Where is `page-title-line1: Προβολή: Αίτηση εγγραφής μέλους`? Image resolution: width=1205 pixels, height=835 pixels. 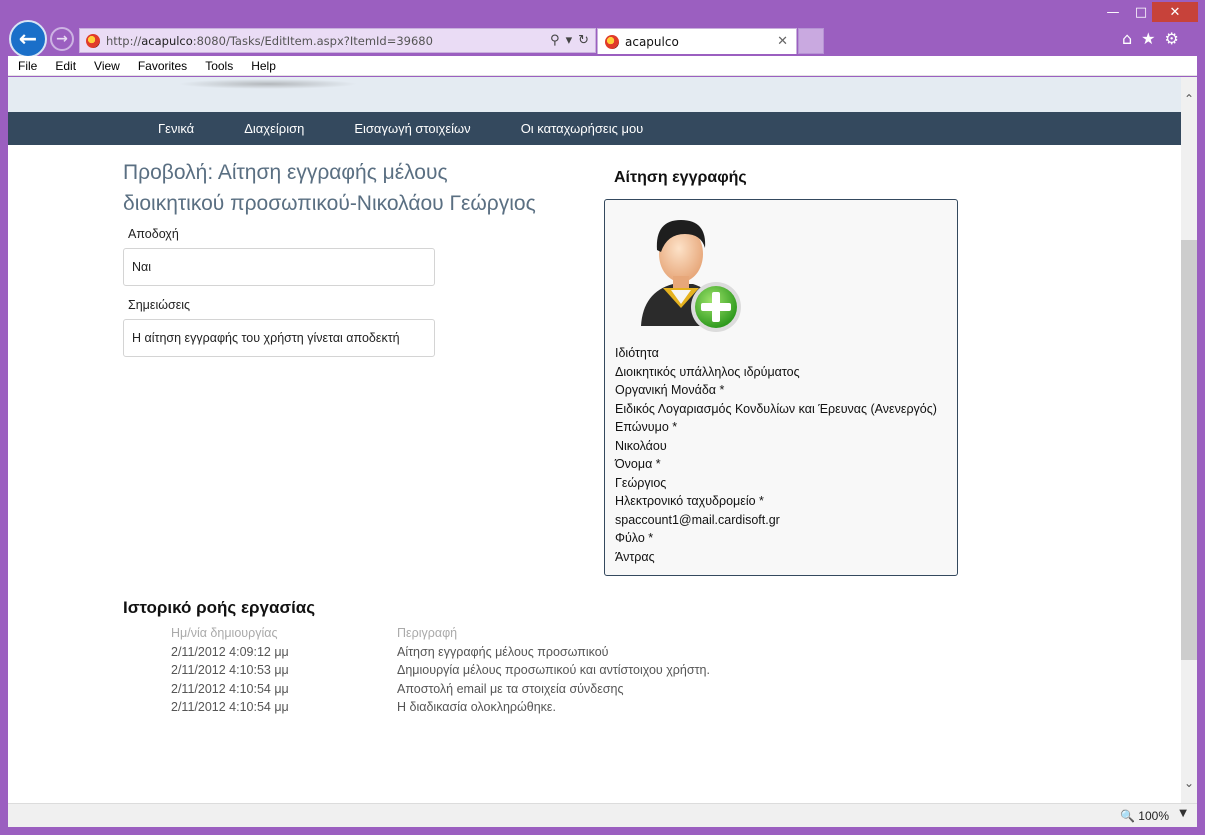
page-title-line1: Προβολή: Αίτηση εγγραφής μέλους is located at coordinates (285, 172).